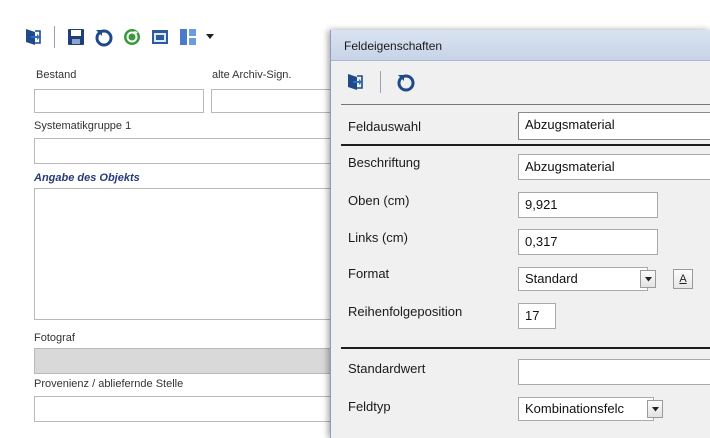 The image size is (710, 438). Describe the element at coordinates (405, 311) in the screenshot. I see `label-reihenfolge: Reihenfolgeposition` at that location.